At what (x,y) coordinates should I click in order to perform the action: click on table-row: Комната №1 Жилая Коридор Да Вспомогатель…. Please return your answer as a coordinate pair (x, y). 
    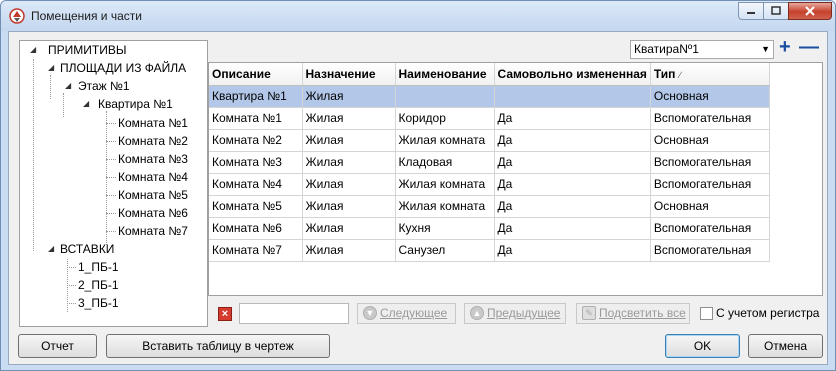
    Looking at the image, I should click on (489, 118).